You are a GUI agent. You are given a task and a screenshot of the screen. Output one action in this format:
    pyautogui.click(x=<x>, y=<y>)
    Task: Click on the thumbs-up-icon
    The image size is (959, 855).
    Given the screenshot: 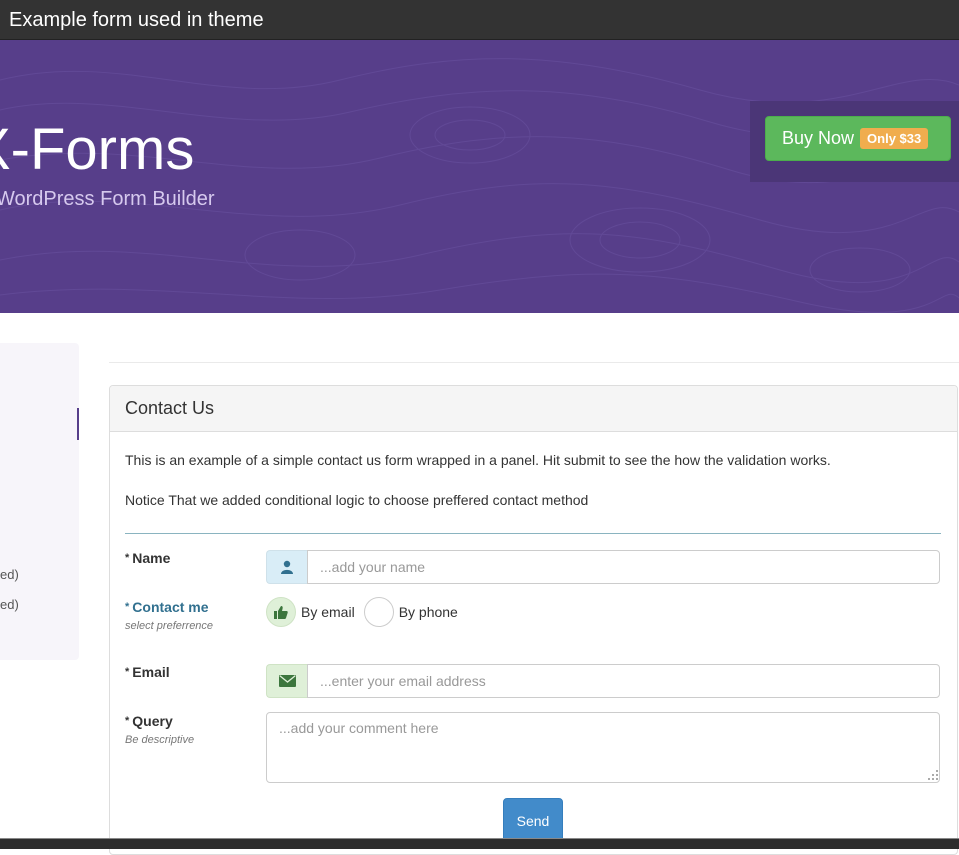 What is the action you would take?
    pyautogui.click(x=281, y=612)
    